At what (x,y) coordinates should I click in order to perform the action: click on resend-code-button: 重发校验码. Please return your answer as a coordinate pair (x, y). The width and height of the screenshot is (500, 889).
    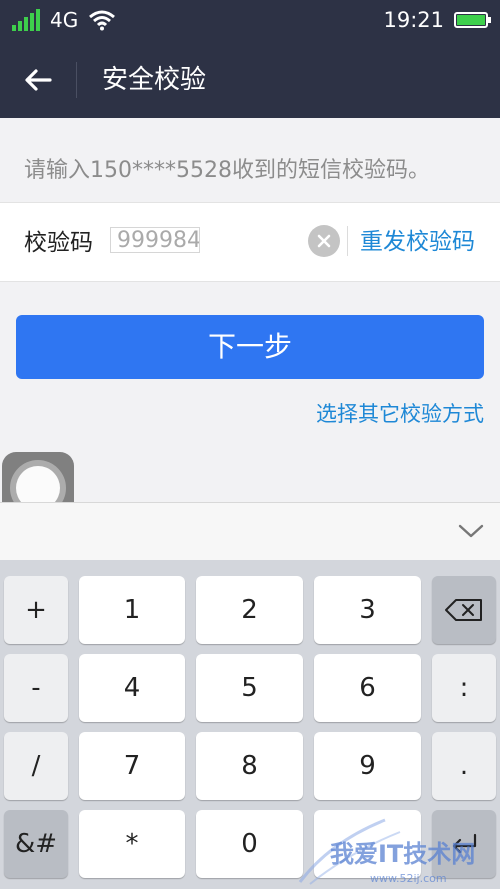
    Looking at the image, I should click on (417, 242).